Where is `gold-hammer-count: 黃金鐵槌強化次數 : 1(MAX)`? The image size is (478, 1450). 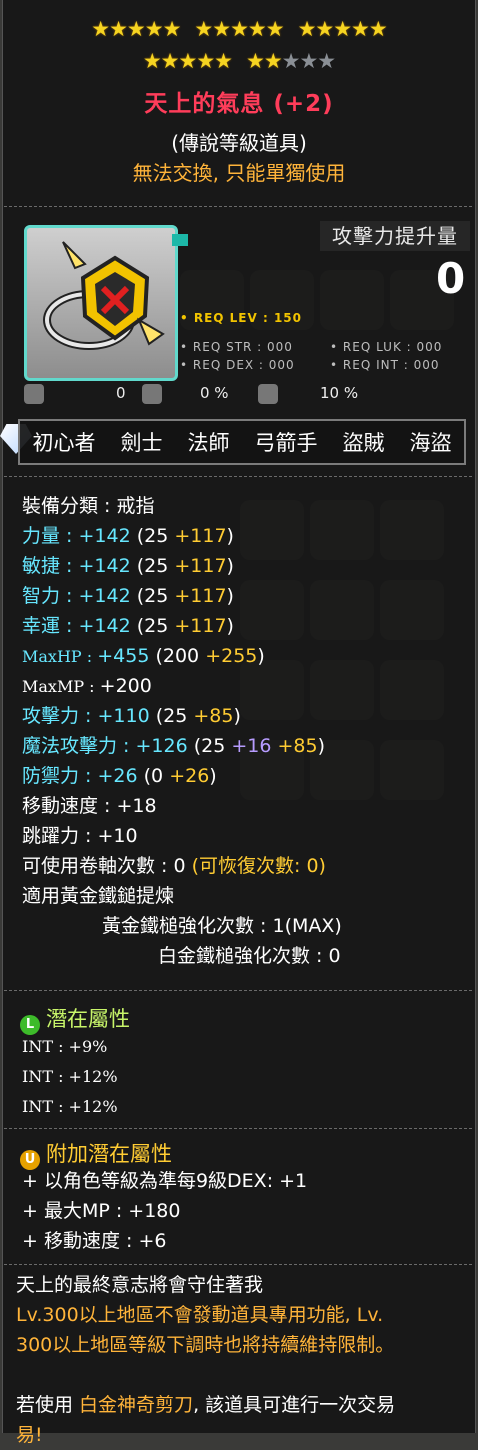 gold-hammer-count: 黃金鐵槌強化次數 : 1(MAX) is located at coordinates (222, 926).